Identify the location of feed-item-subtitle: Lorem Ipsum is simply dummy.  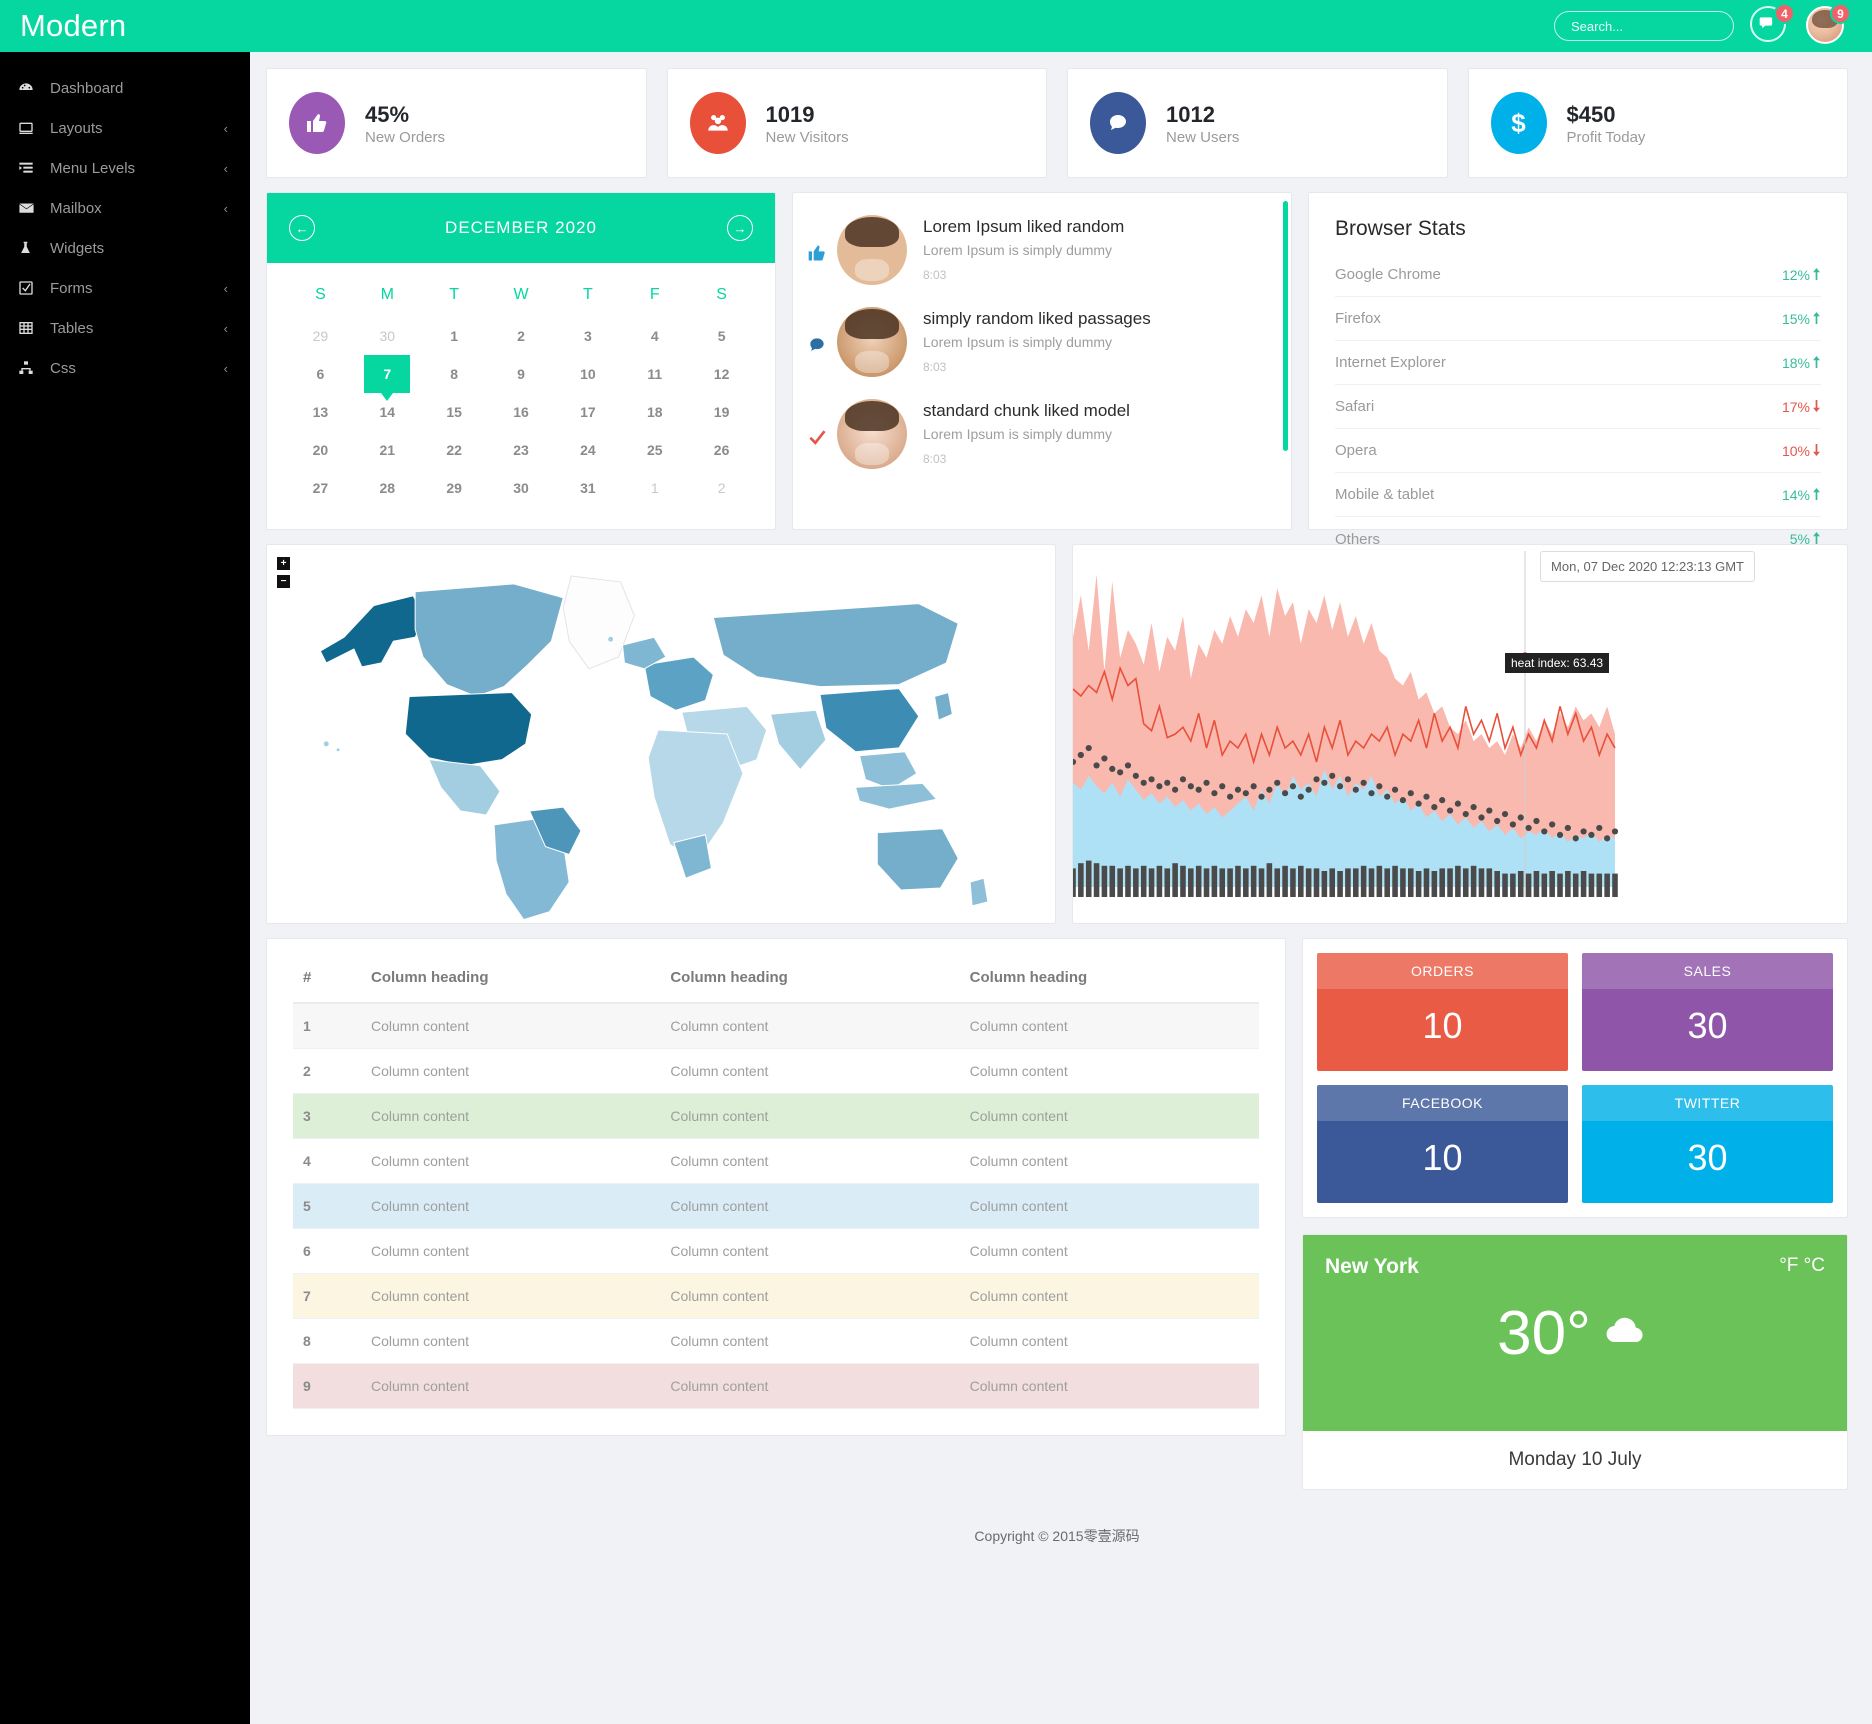
(1018, 249).